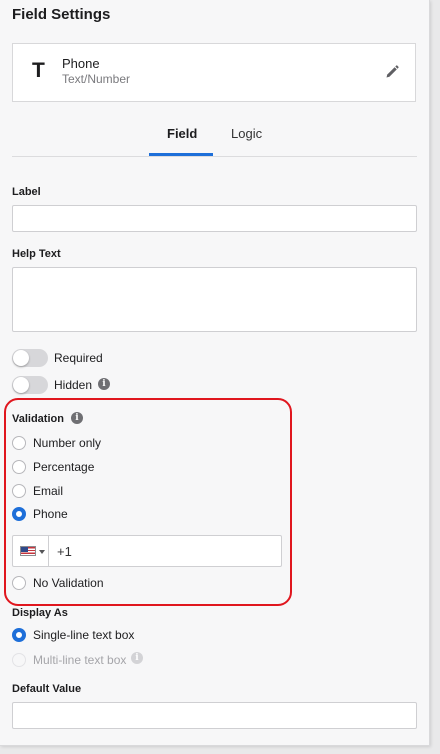 This screenshot has height=754, width=440. What do you see at coordinates (64, 551) in the screenshot?
I see `dial-code: +1` at bounding box center [64, 551].